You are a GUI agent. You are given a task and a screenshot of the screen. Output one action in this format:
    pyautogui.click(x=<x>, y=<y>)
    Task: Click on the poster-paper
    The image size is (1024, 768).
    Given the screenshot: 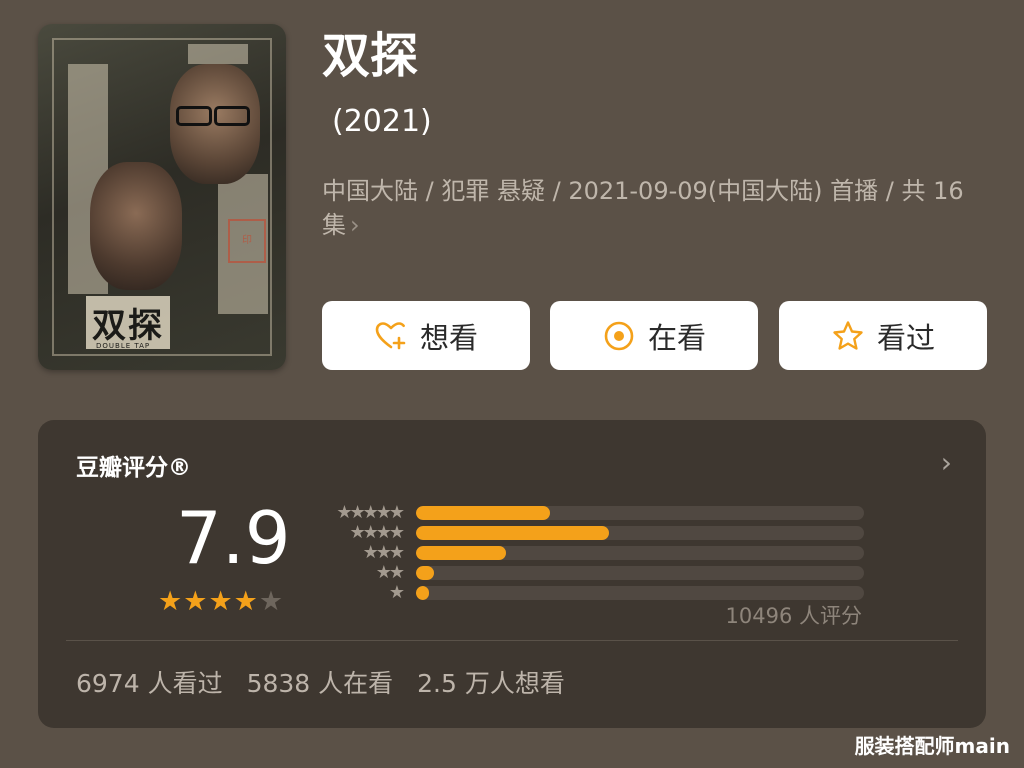 What is the action you would take?
    pyautogui.click(x=218, y=54)
    